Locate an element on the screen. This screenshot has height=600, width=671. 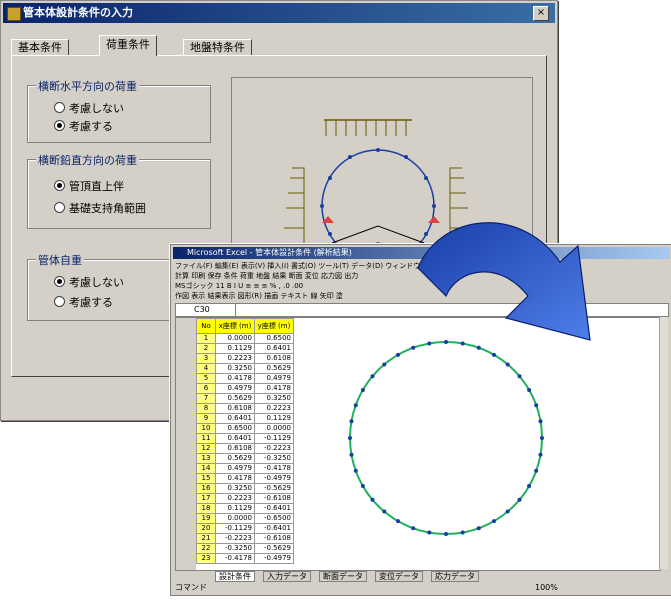
y-value-cell: 0.3250 is located at coordinates (274, 398).